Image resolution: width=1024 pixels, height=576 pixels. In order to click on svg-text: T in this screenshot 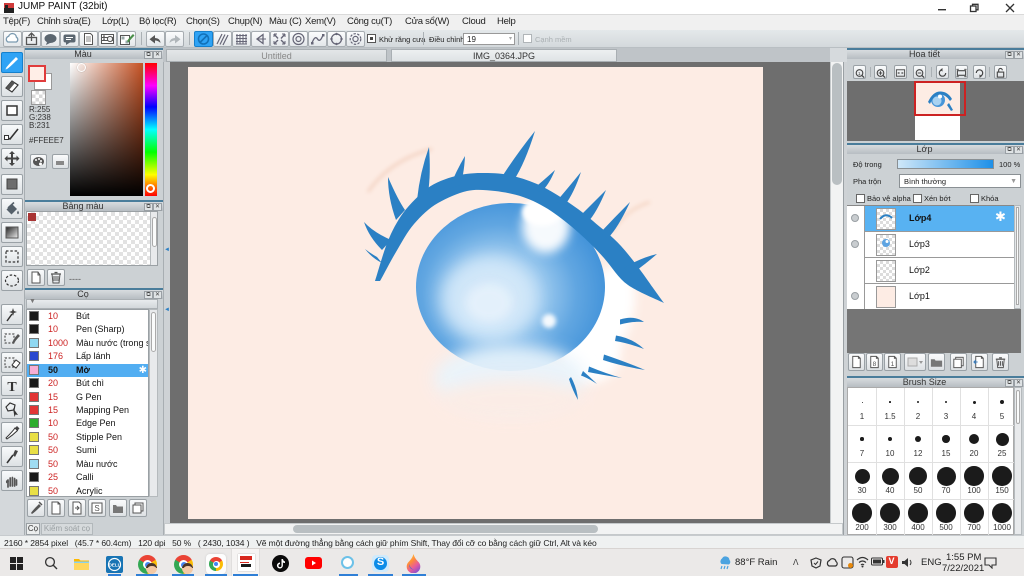, I will do `click(12, 387)`.